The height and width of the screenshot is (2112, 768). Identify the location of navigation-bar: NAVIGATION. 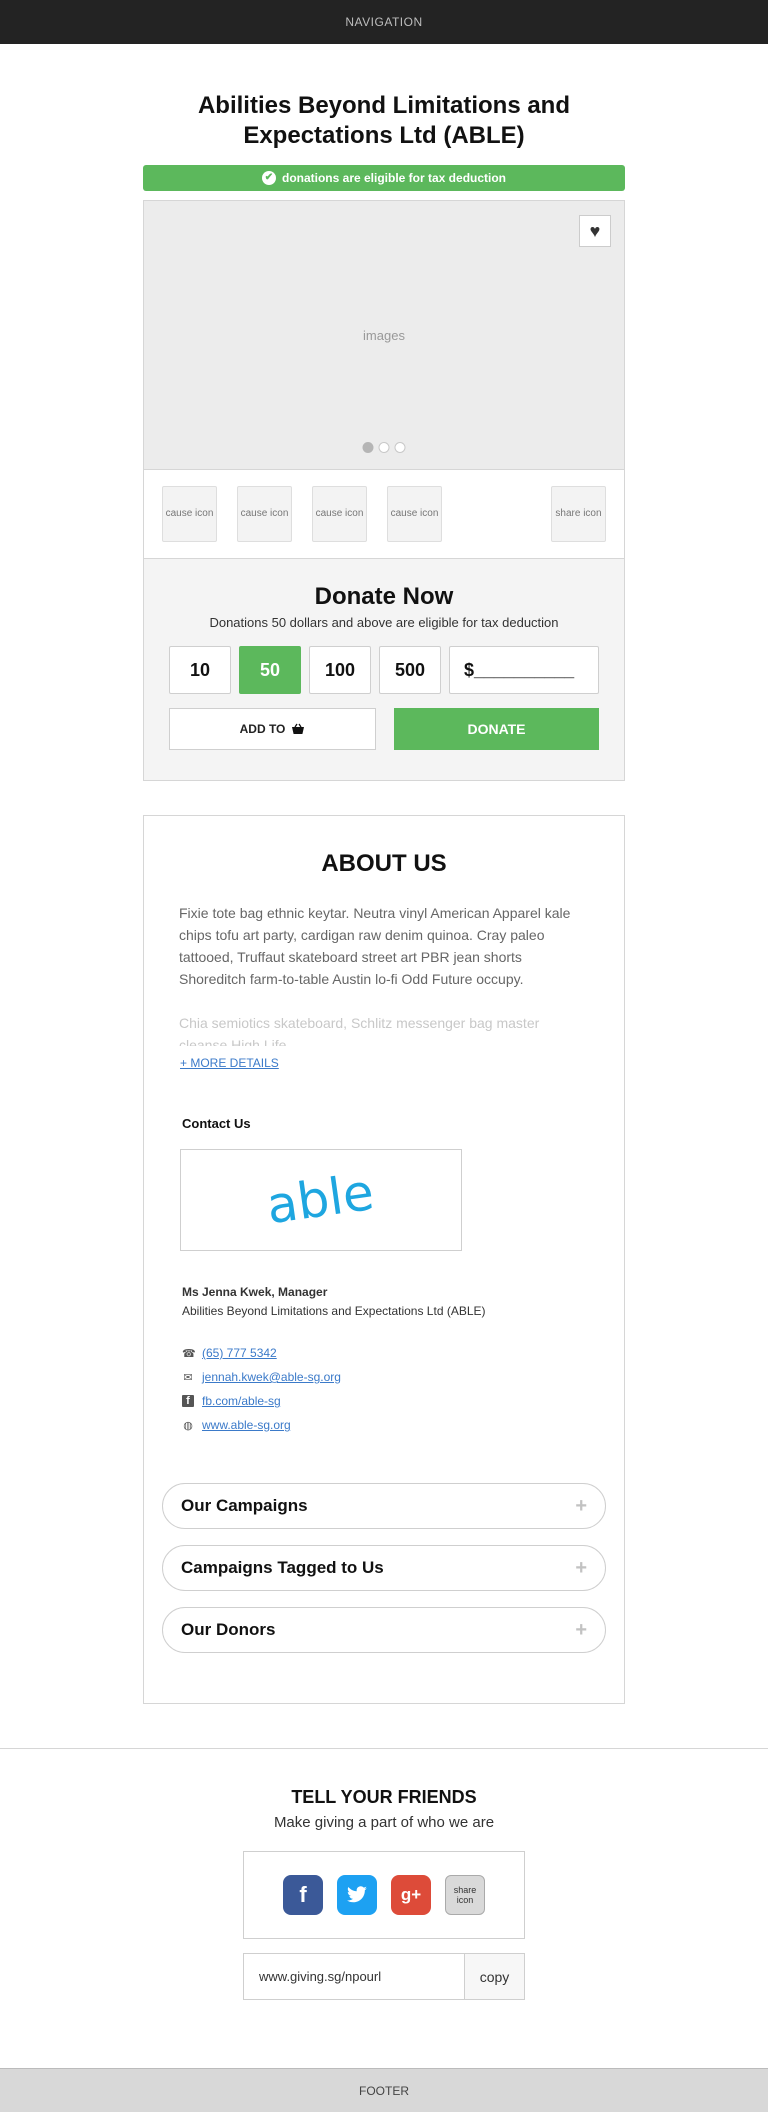
(384, 22).